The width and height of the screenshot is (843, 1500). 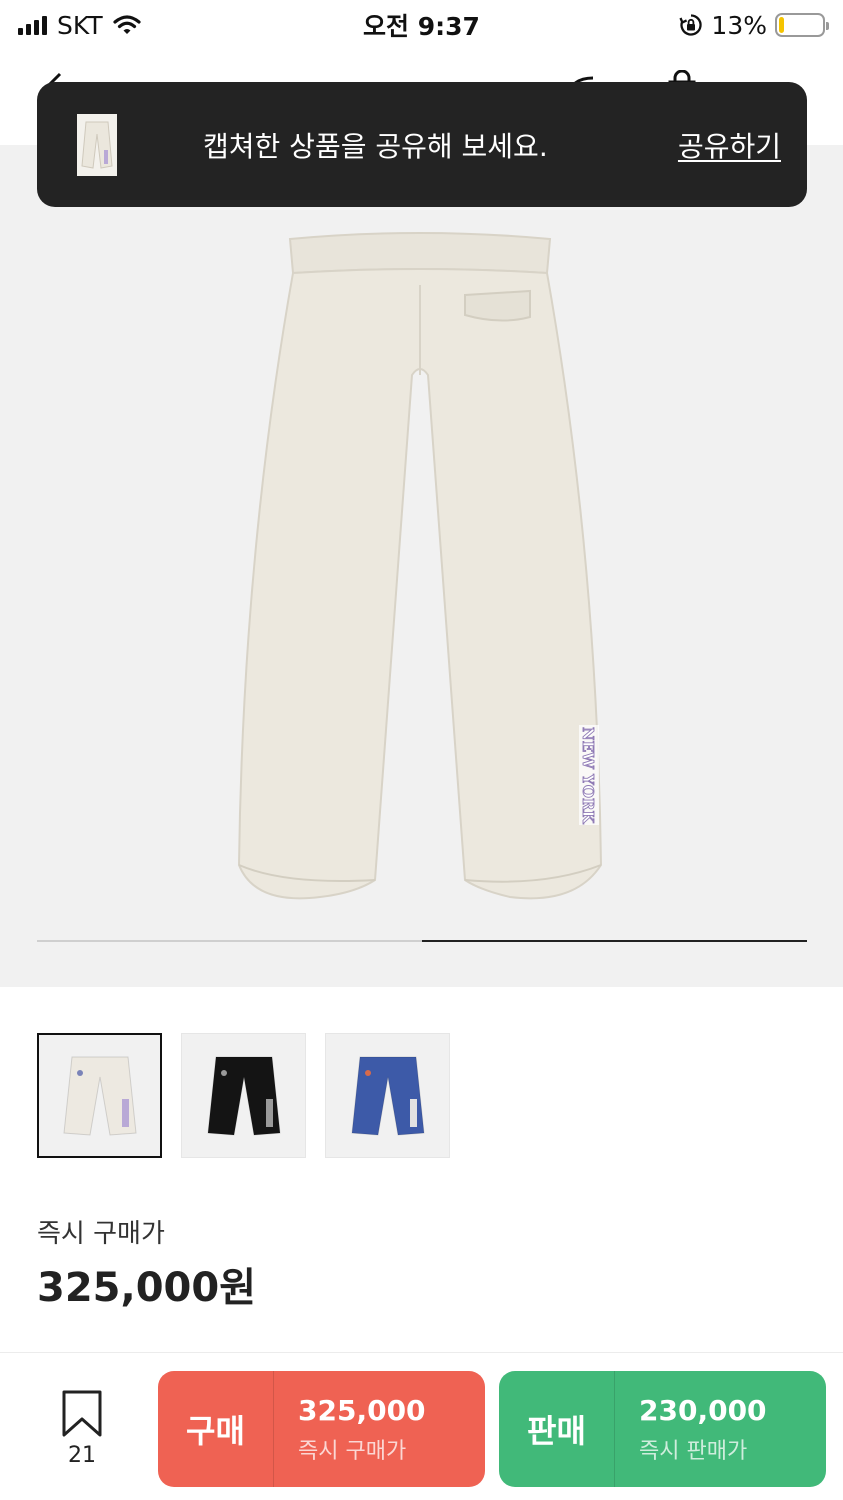 I want to click on buy-price: 325,000, so click(x=362, y=1410).